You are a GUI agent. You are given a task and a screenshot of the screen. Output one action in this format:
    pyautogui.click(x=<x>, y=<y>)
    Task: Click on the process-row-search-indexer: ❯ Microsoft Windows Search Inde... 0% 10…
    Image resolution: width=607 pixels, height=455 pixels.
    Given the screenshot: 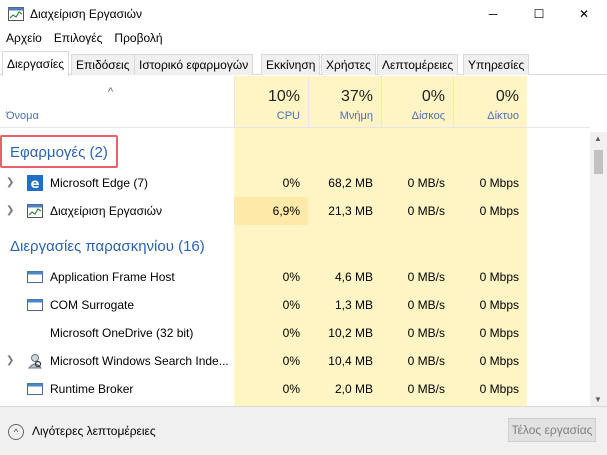 What is the action you would take?
    pyautogui.click(x=295, y=361)
    